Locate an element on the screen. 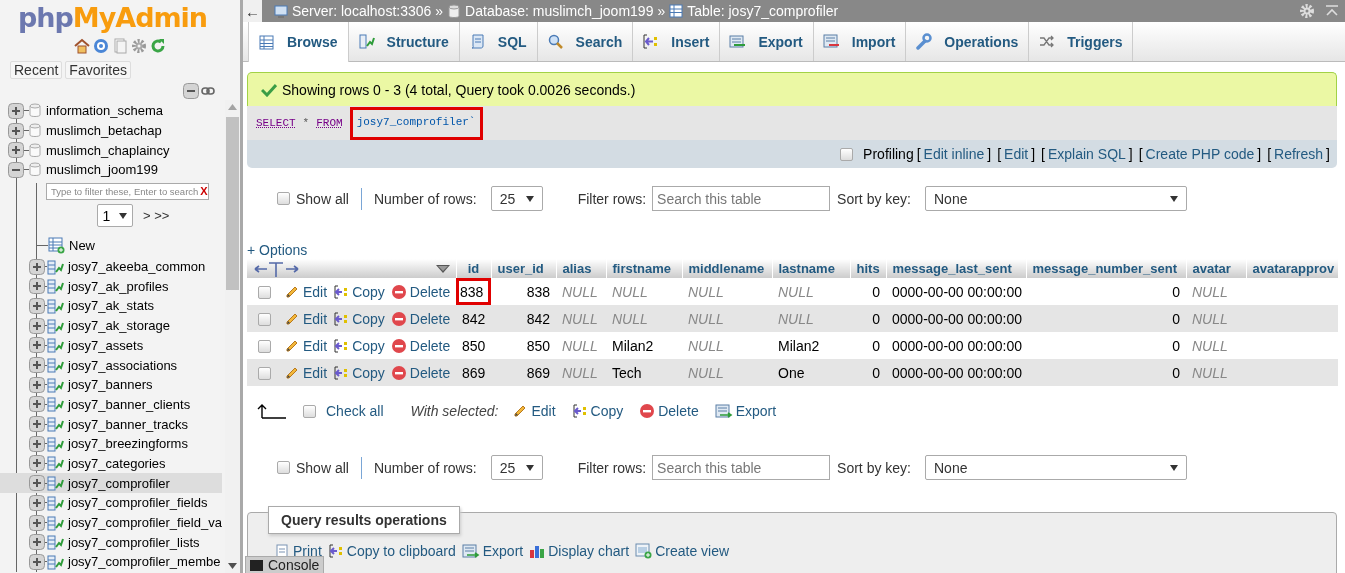 Image resolution: width=1345 pixels, height=573 pixels. tree-item: josy7_banner_clients is located at coordinates (111, 404).